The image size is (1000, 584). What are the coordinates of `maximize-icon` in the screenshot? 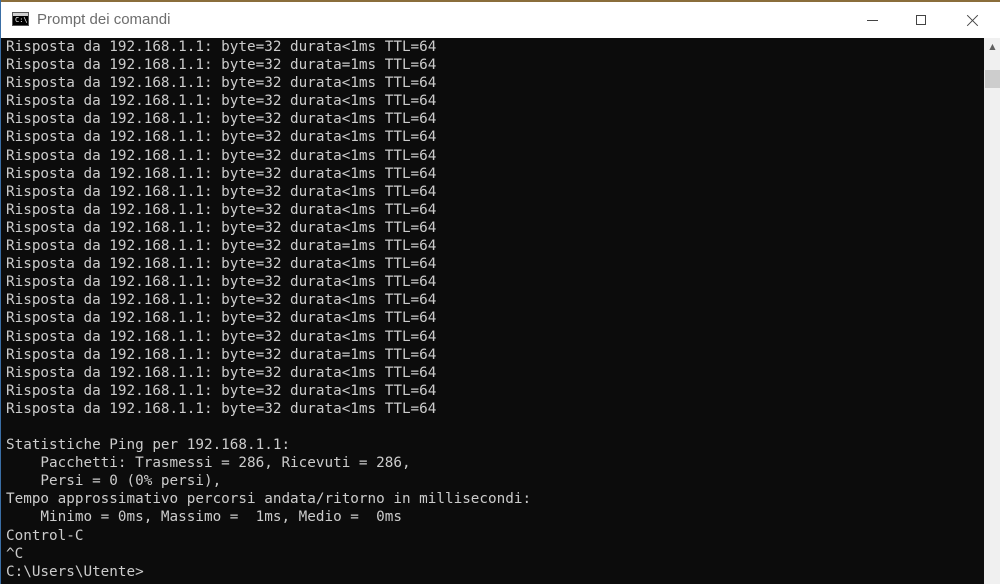 It's located at (921, 20).